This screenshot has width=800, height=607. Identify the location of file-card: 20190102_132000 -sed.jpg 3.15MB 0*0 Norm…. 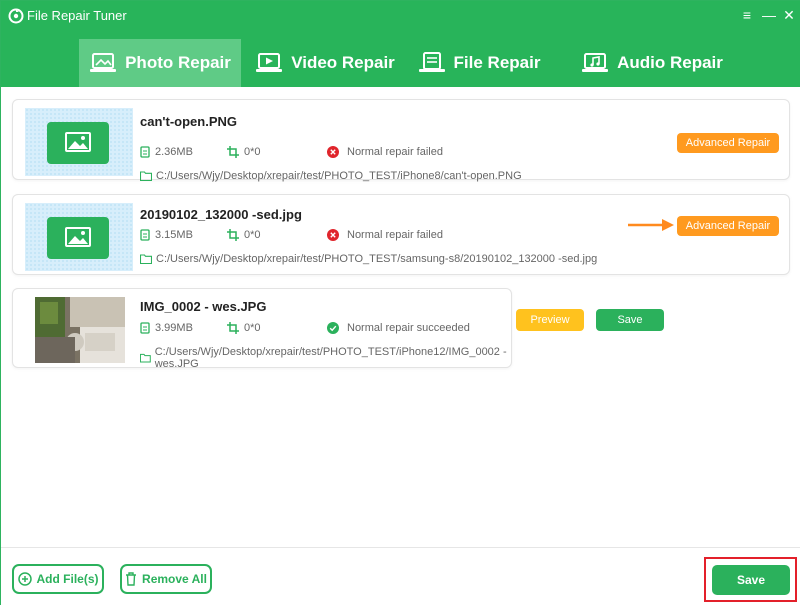
(401, 234).